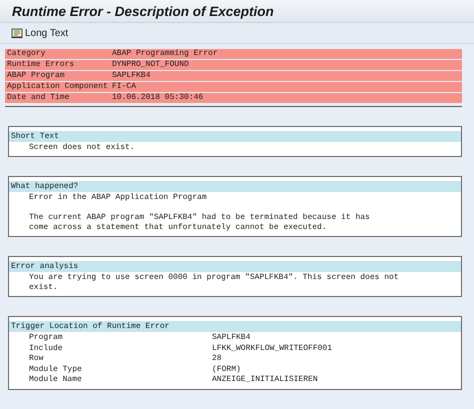  I want to click on field-label: Category, so click(26, 54).